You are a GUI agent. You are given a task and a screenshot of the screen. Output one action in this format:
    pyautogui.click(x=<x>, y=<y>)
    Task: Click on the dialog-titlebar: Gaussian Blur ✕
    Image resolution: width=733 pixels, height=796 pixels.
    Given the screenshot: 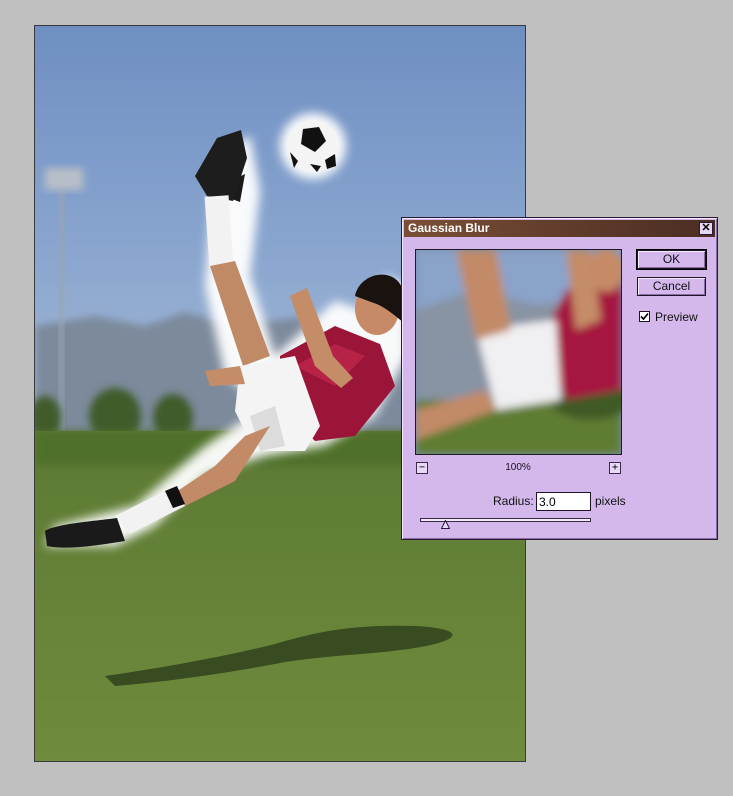 What is the action you would take?
    pyautogui.click(x=559, y=228)
    